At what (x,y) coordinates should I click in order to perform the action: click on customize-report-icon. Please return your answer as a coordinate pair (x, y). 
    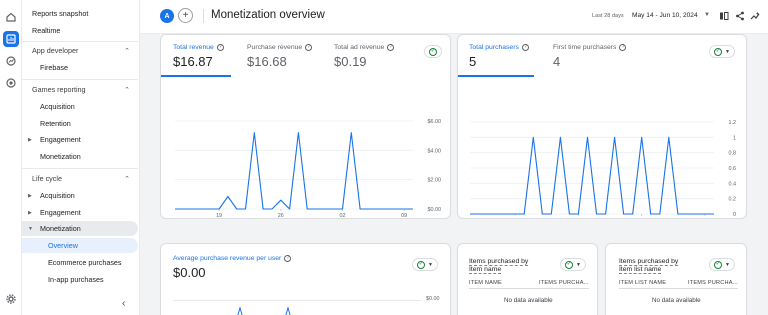
    Looking at the image, I should click on (724, 16).